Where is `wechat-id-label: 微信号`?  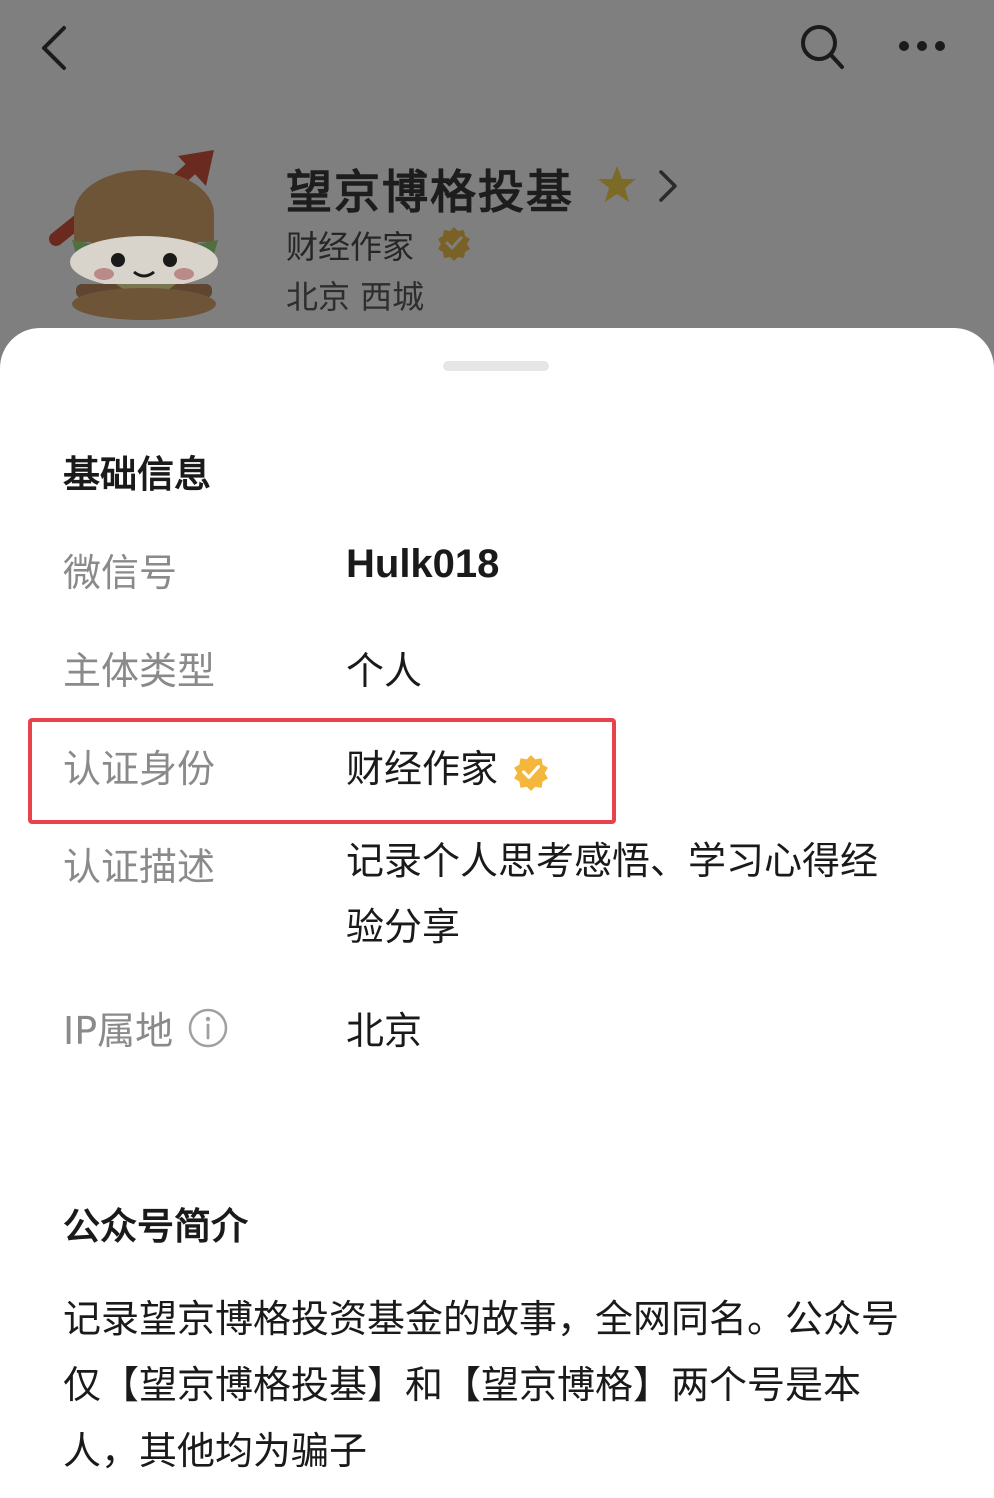
wechat-id-label: 微信号 is located at coordinates (120, 573).